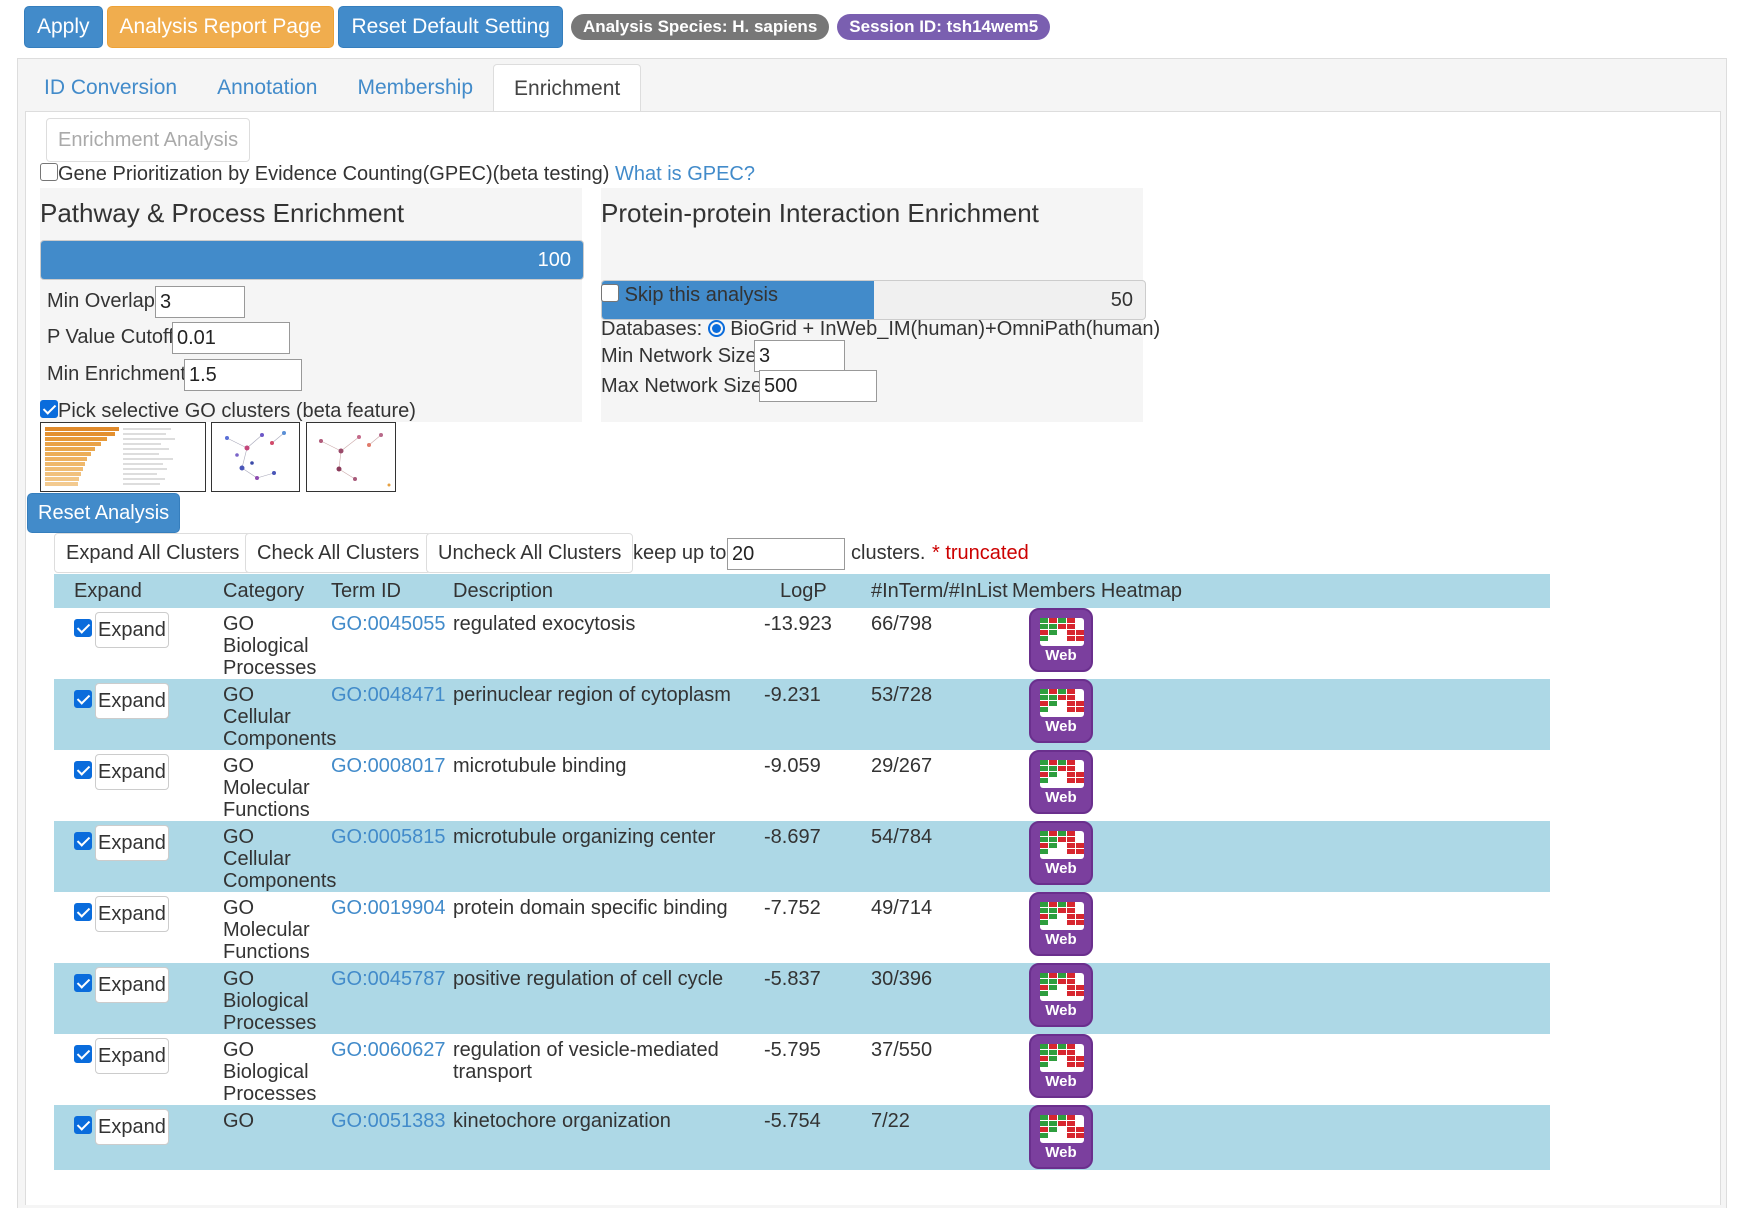 The image size is (1739, 1208). What do you see at coordinates (388, 979) in the screenshot?
I see `term-id-link: GO:0045787` at bounding box center [388, 979].